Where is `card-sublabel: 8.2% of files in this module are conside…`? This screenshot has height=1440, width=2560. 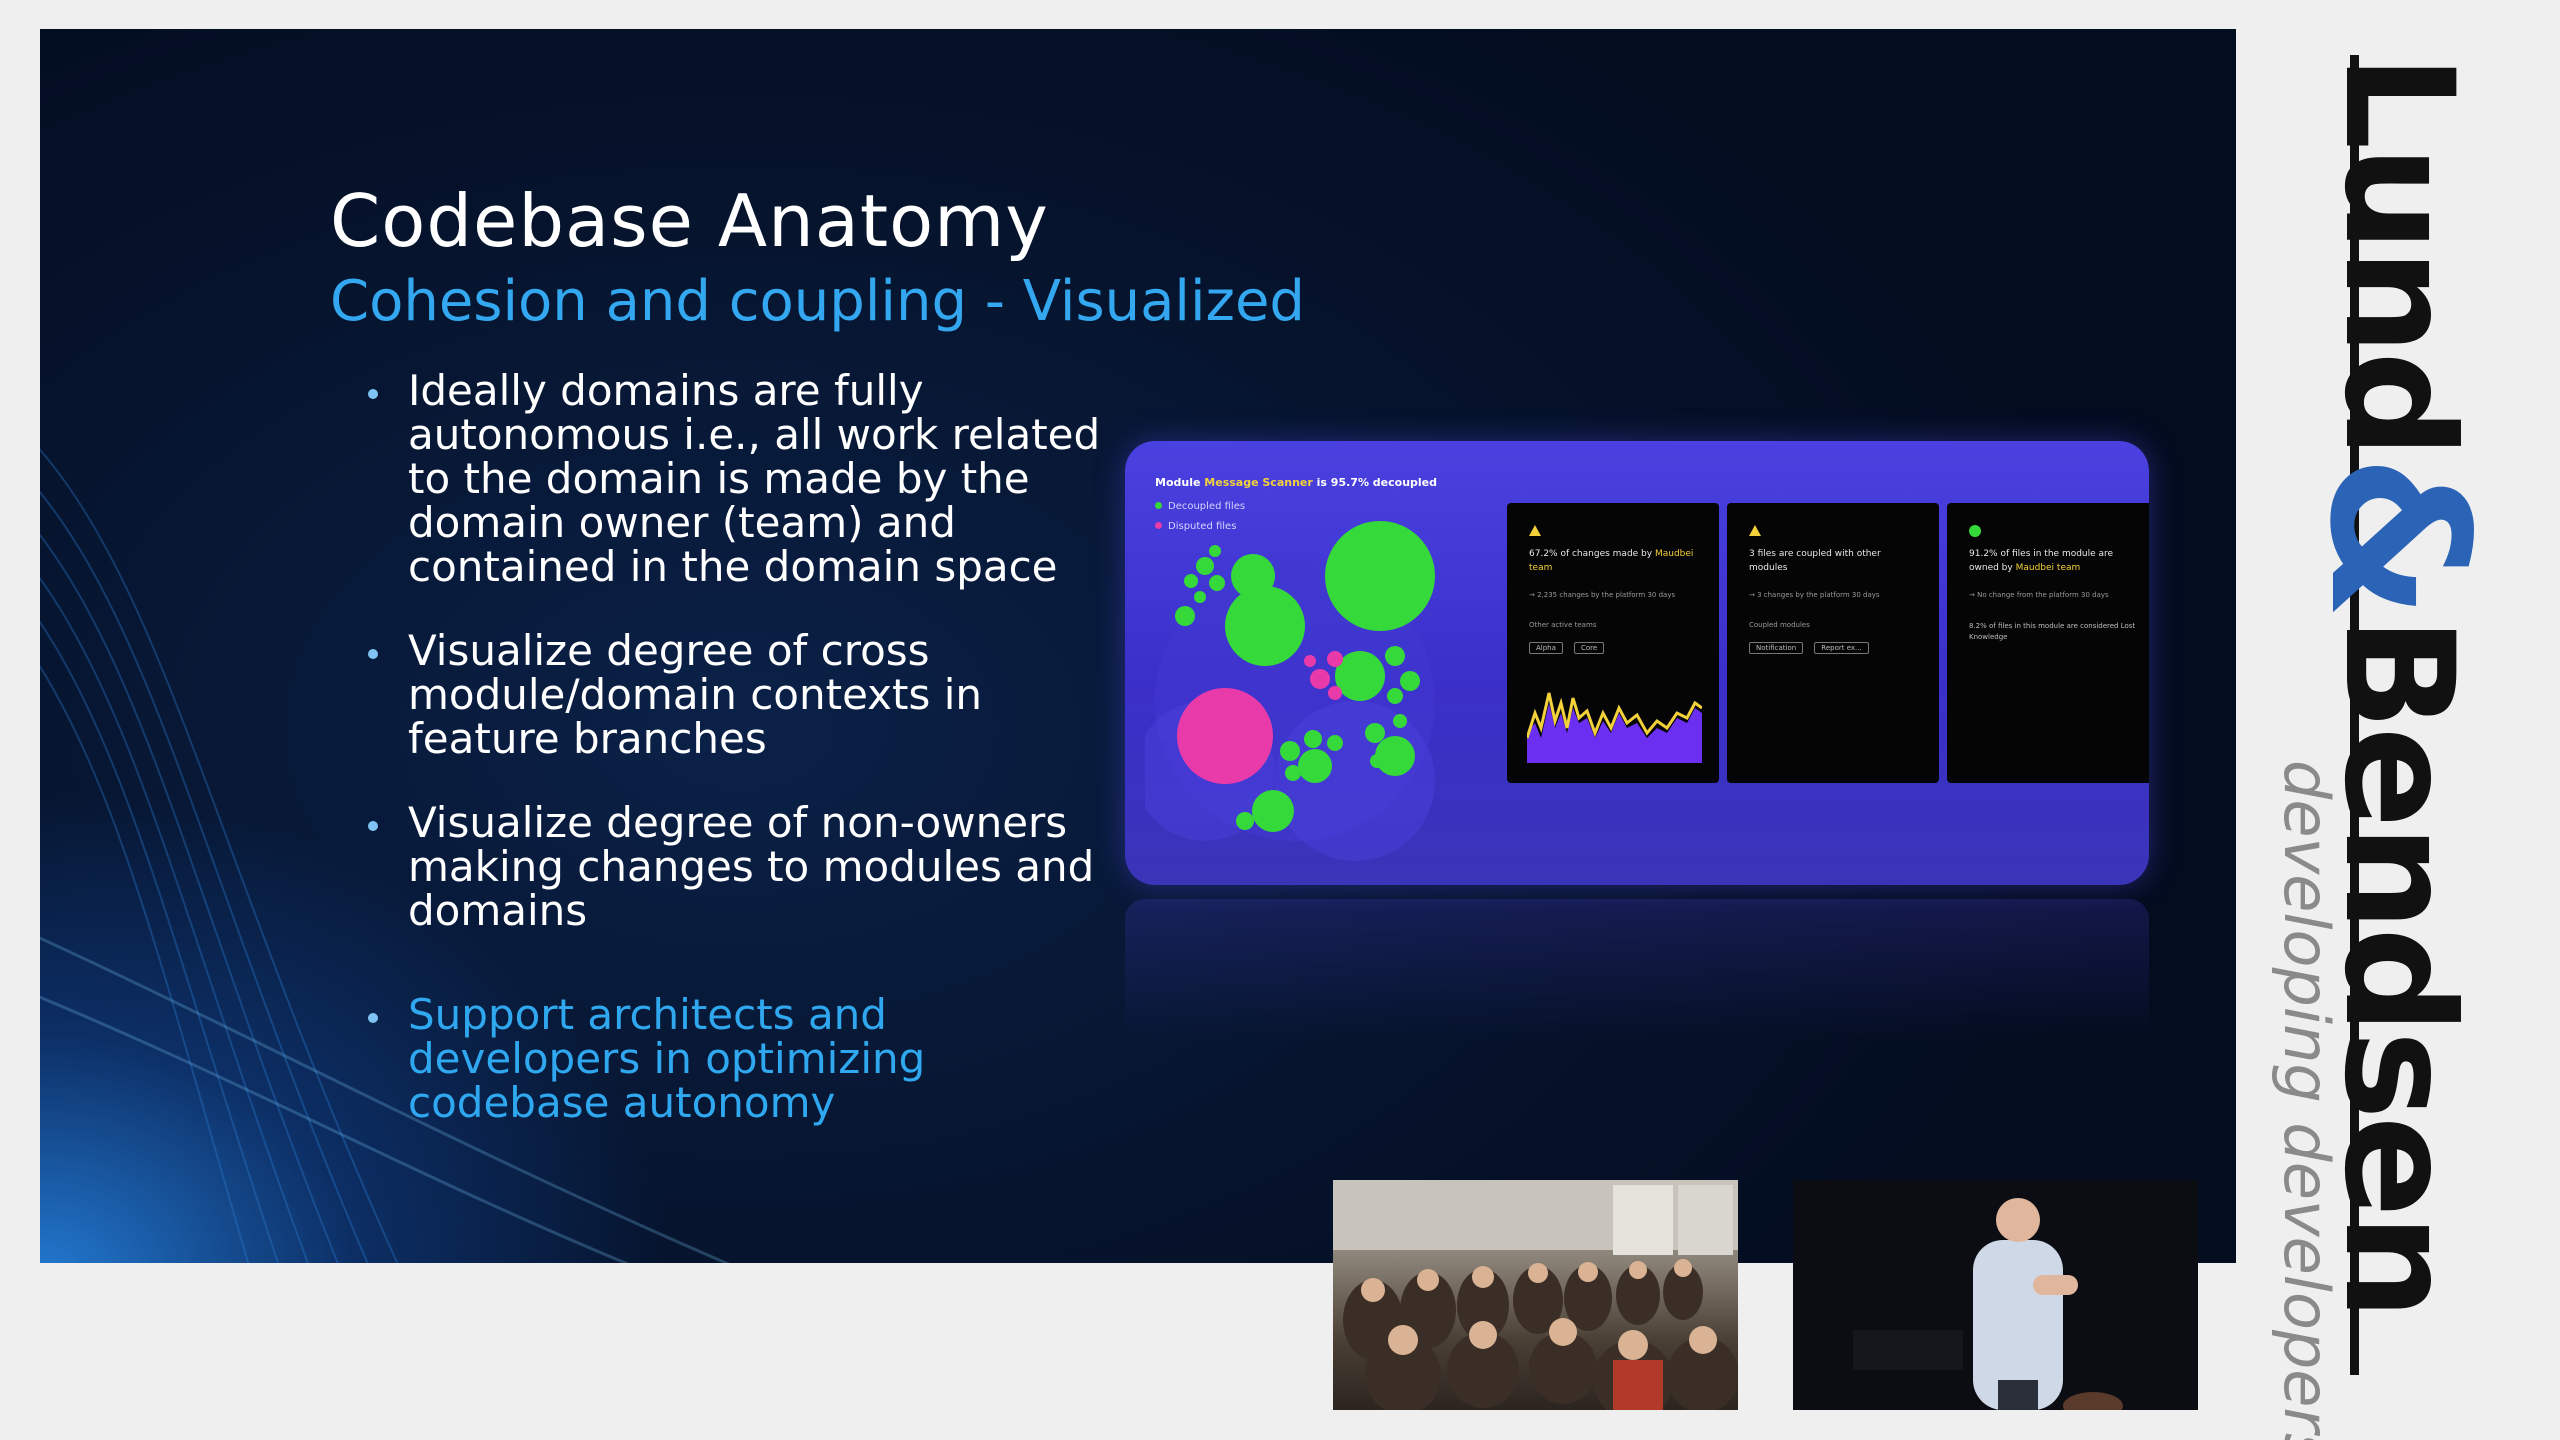 card-sublabel: 8.2% of files in this module are conside… is located at coordinates (2052, 631).